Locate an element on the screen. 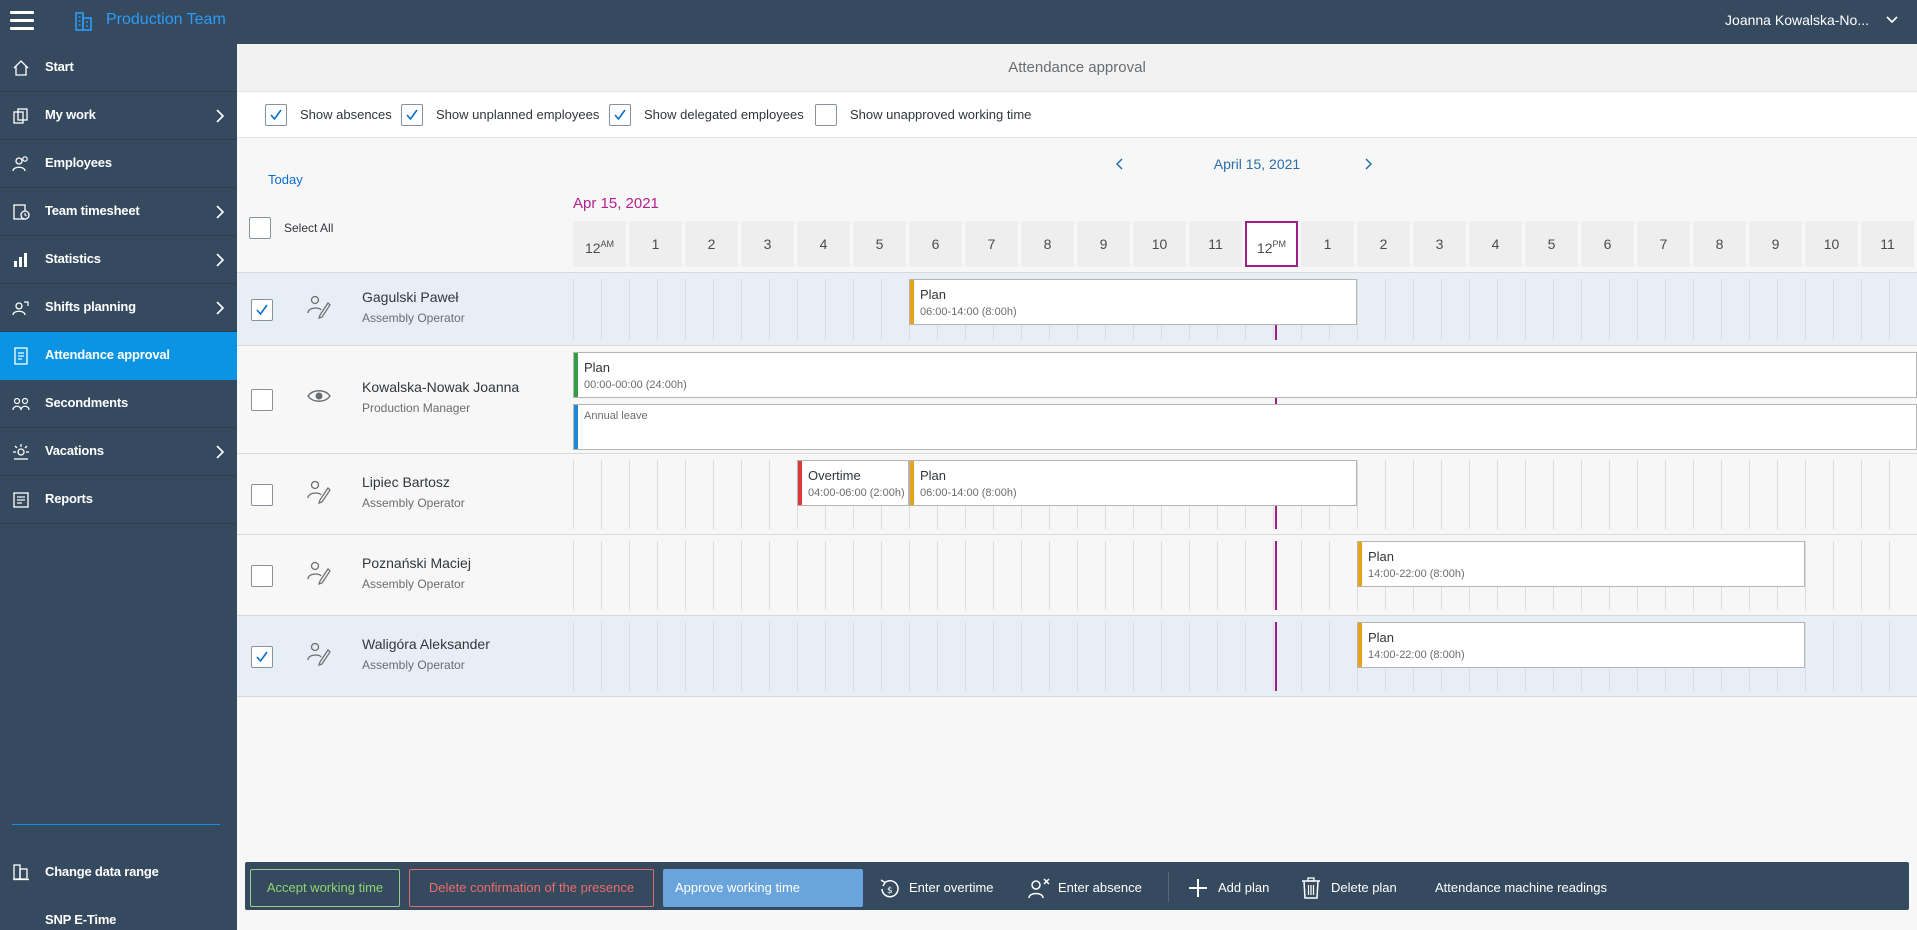 The image size is (1917, 930). sidebar-item-employees: Employees is located at coordinates (118, 164).